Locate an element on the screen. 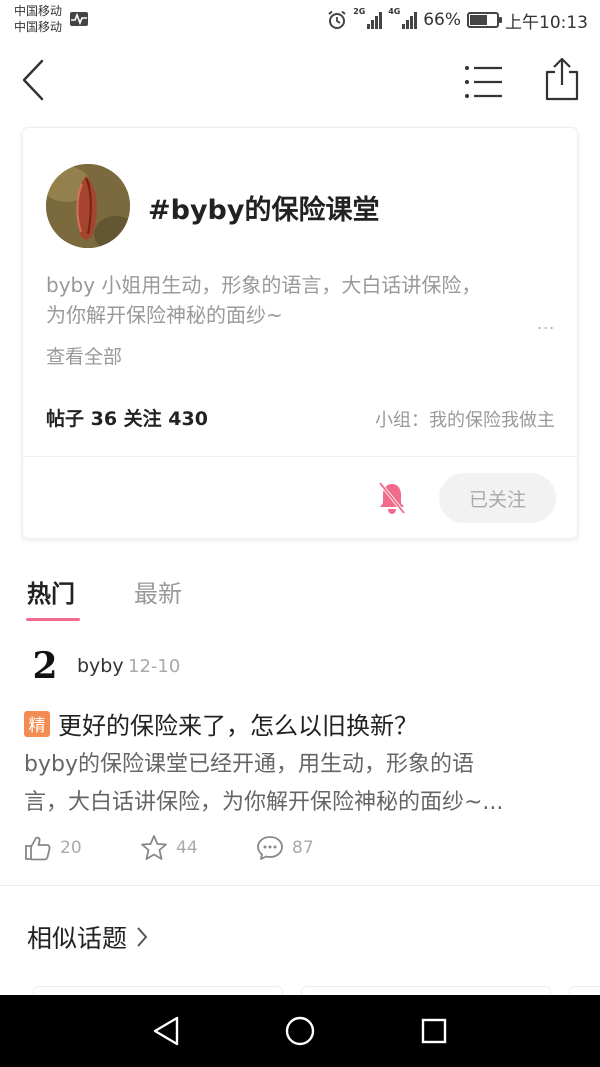 This screenshot has height=1067, width=600. tab-hot: 热门 is located at coordinates (51, 591).